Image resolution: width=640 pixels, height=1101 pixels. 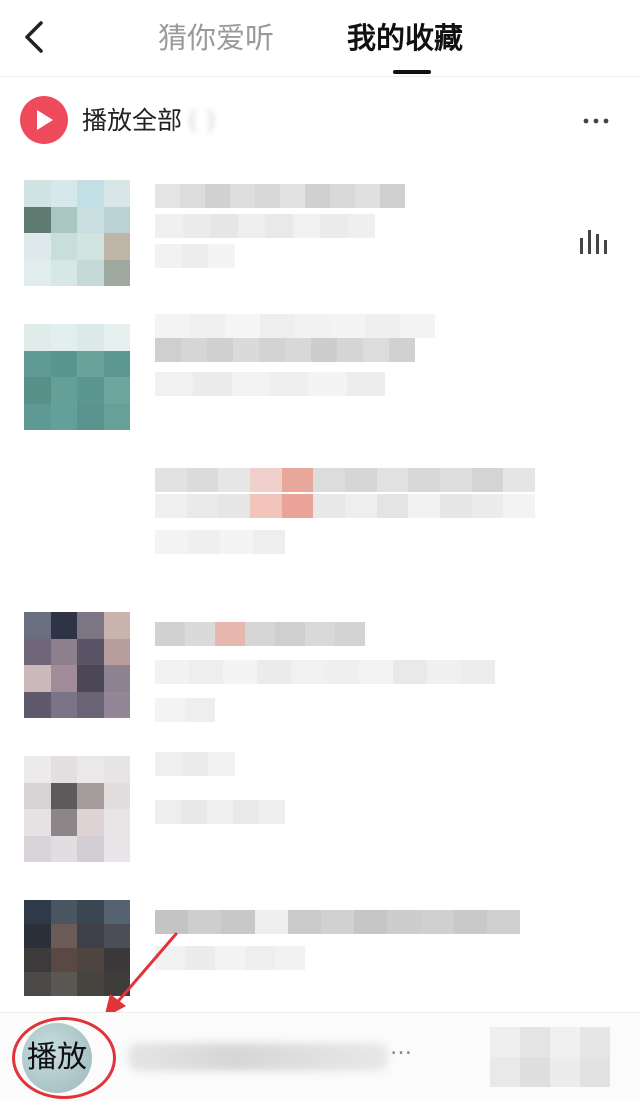 I want to click on top-nav: 猜你爱听 我的收藏, so click(x=320, y=38).